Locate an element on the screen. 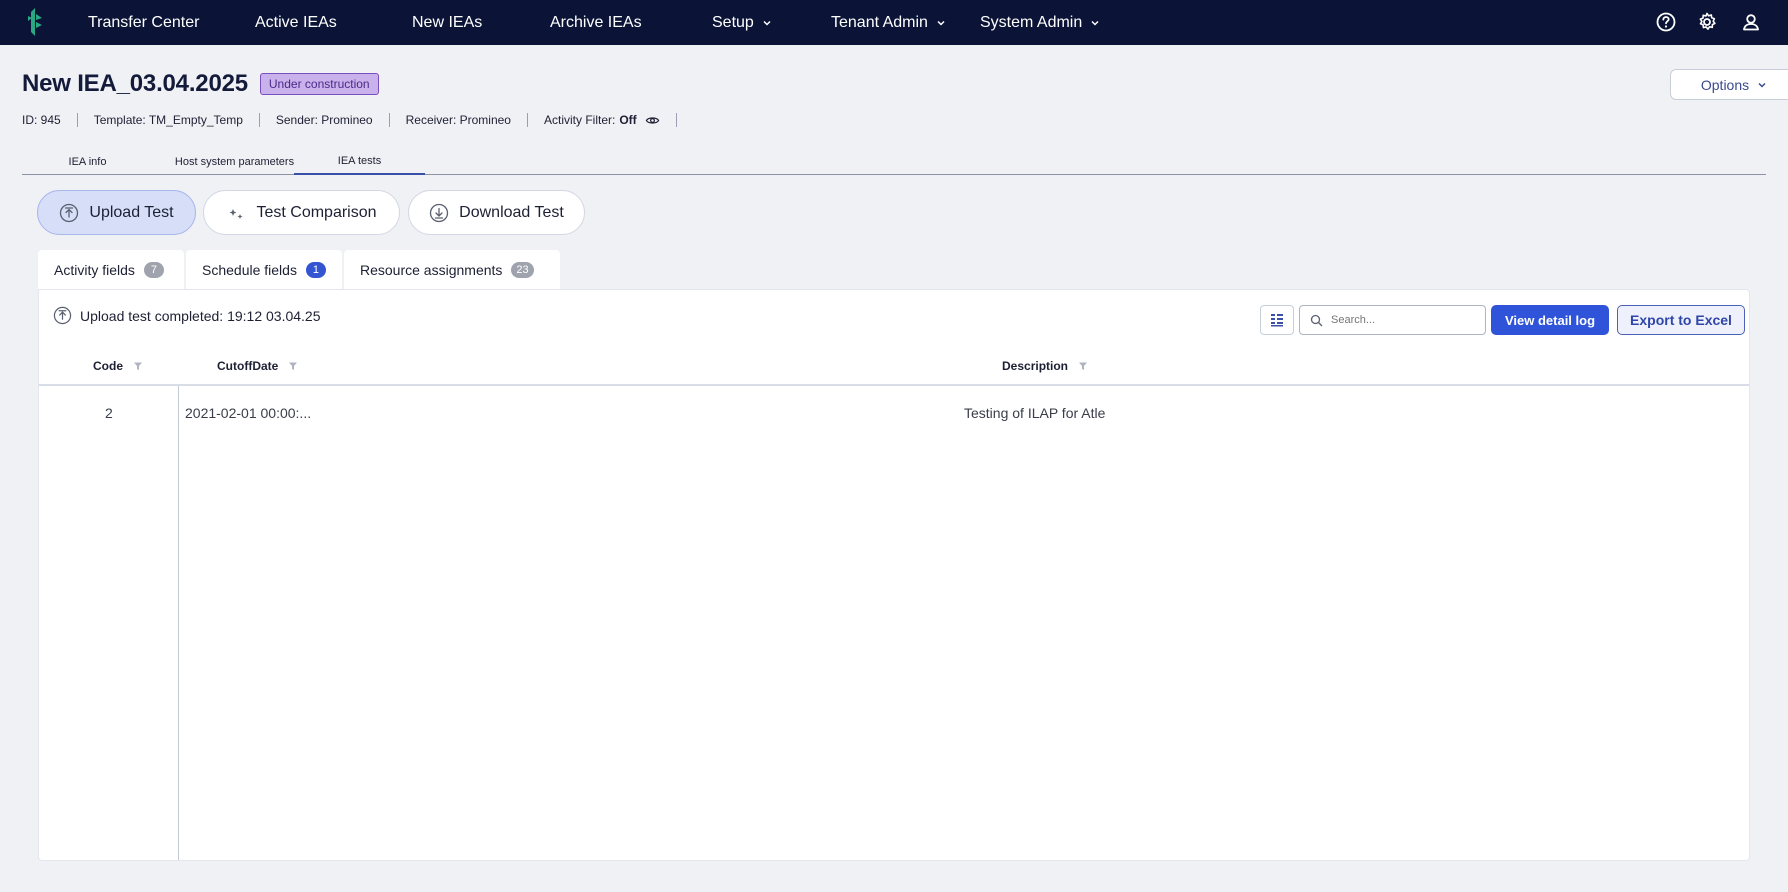 The image size is (1788, 892). grid-header: Code CutoffDate Description is located at coordinates (894, 366).